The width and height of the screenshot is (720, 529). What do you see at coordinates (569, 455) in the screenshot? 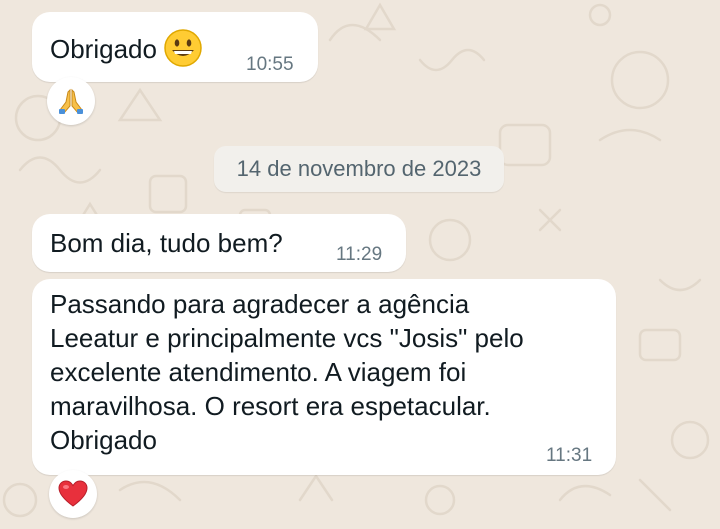
I see `message-timestamp: 11:31` at bounding box center [569, 455].